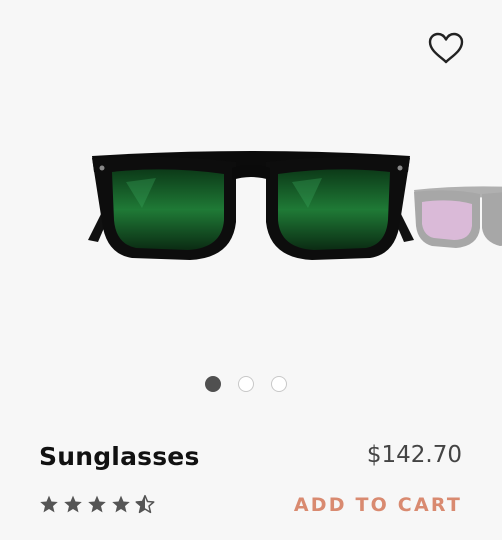  I want to click on product-rating, so click(97, 504).